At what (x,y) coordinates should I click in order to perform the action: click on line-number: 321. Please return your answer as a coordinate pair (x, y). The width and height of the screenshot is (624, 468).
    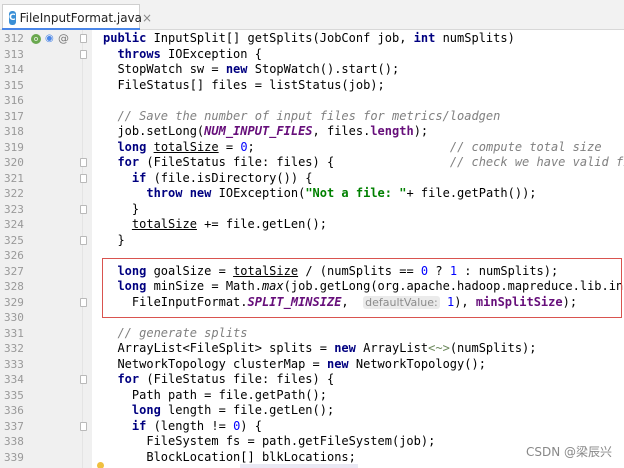
    Looking at the image, I should click on (16, 179).